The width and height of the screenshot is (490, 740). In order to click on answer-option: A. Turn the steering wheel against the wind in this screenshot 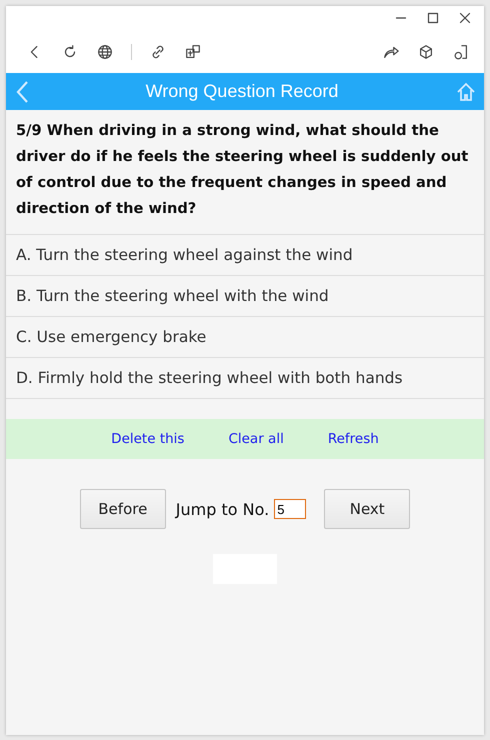, I will do `click(184, 255)`.